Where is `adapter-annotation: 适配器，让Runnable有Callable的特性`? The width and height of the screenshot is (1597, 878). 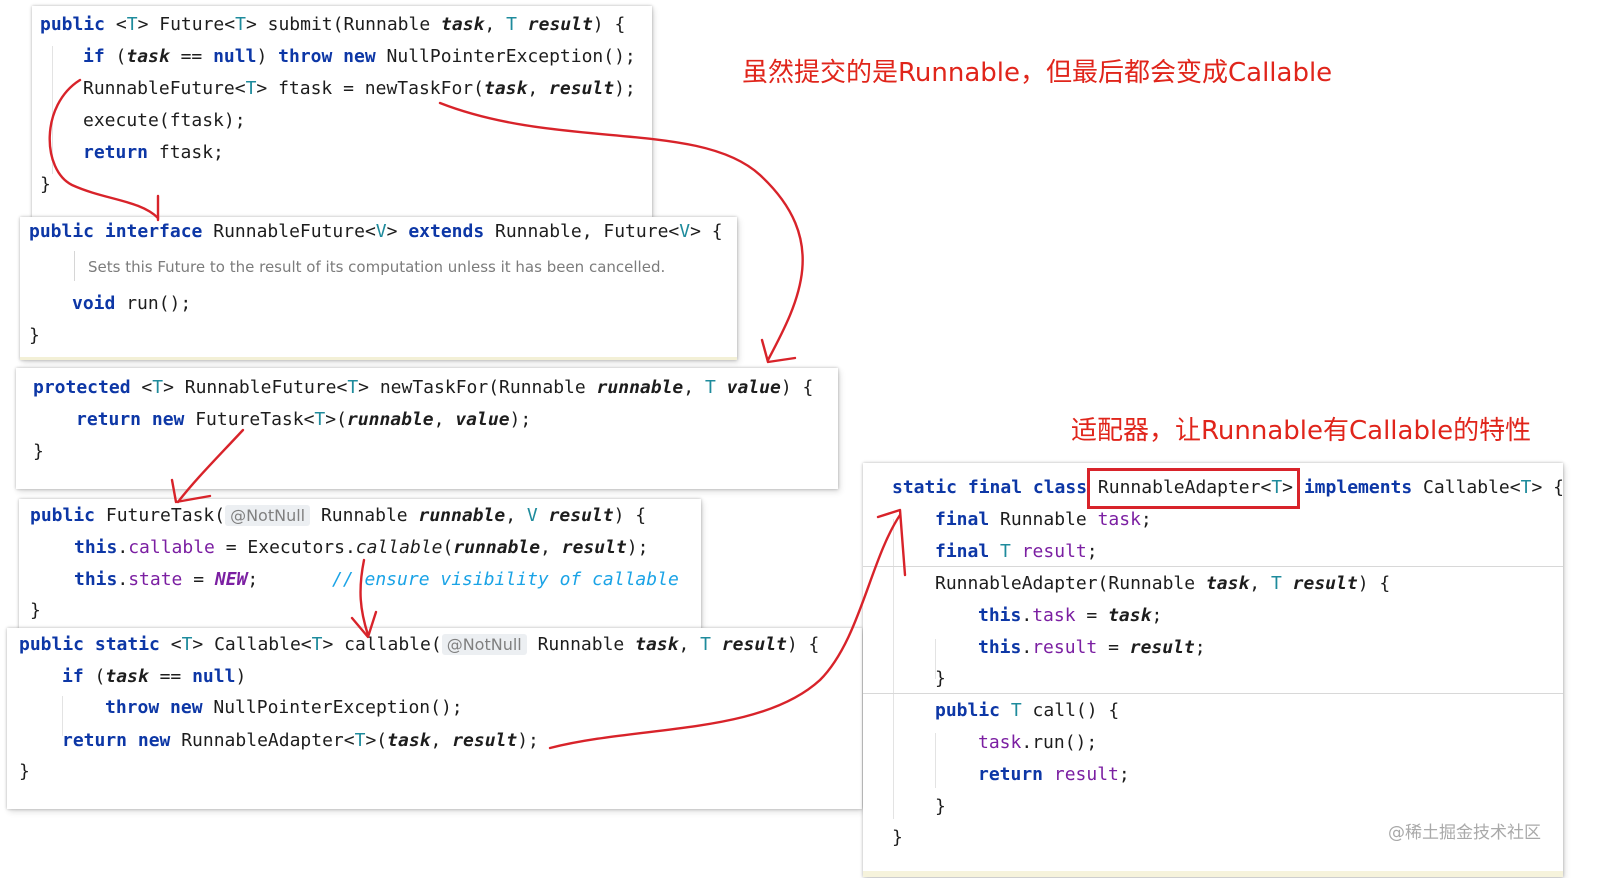
adapter-annotation: 适配器，让Runnable有Callable的特性 is located at coordinates (1301, 431).